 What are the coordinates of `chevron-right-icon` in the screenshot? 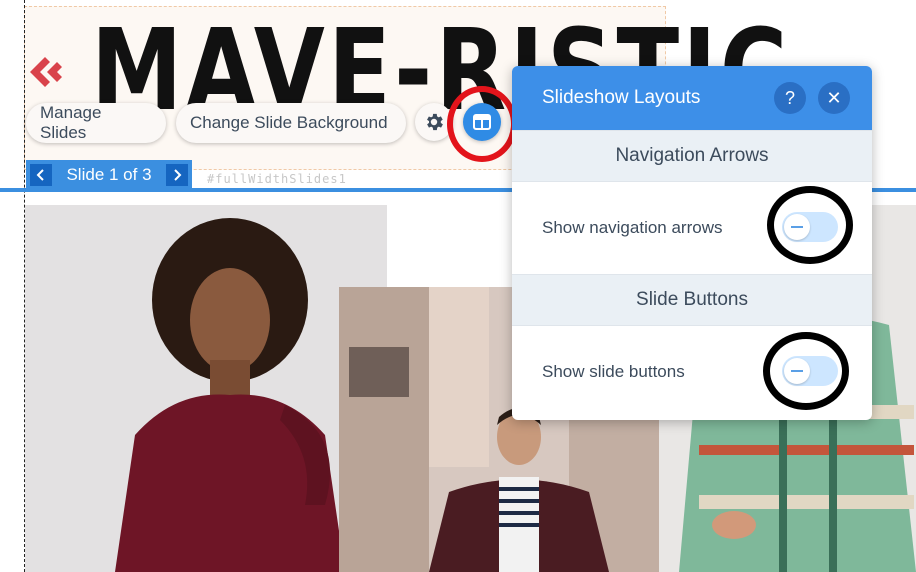 It's located at (178, 175).